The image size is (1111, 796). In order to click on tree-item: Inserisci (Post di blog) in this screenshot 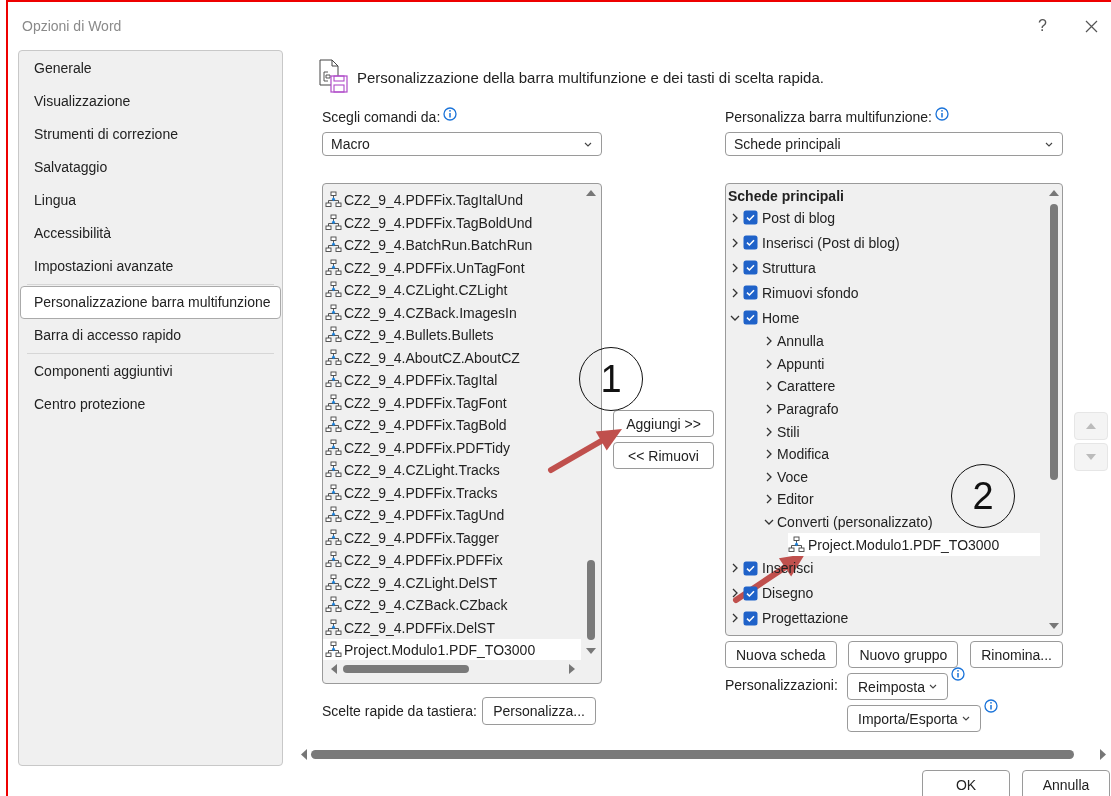, I will do `click(815, 242)`.